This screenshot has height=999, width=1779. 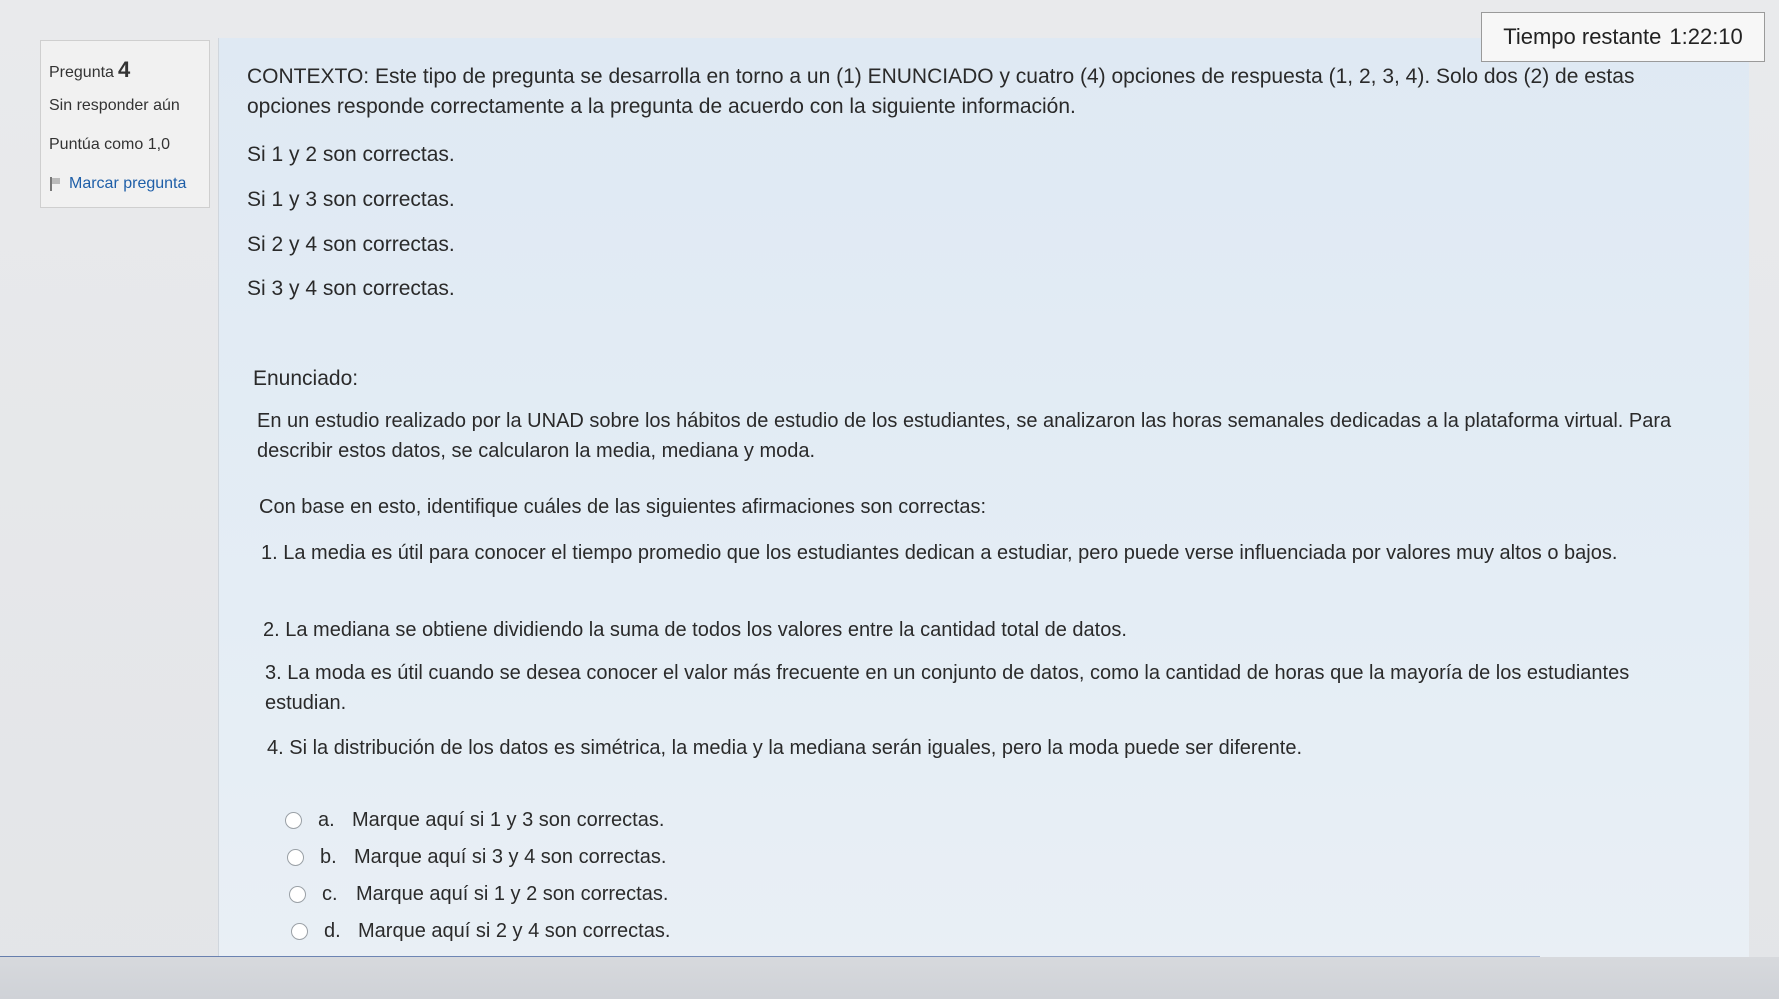 I want to click on answer-letter: b., so click(x=328, y=857).